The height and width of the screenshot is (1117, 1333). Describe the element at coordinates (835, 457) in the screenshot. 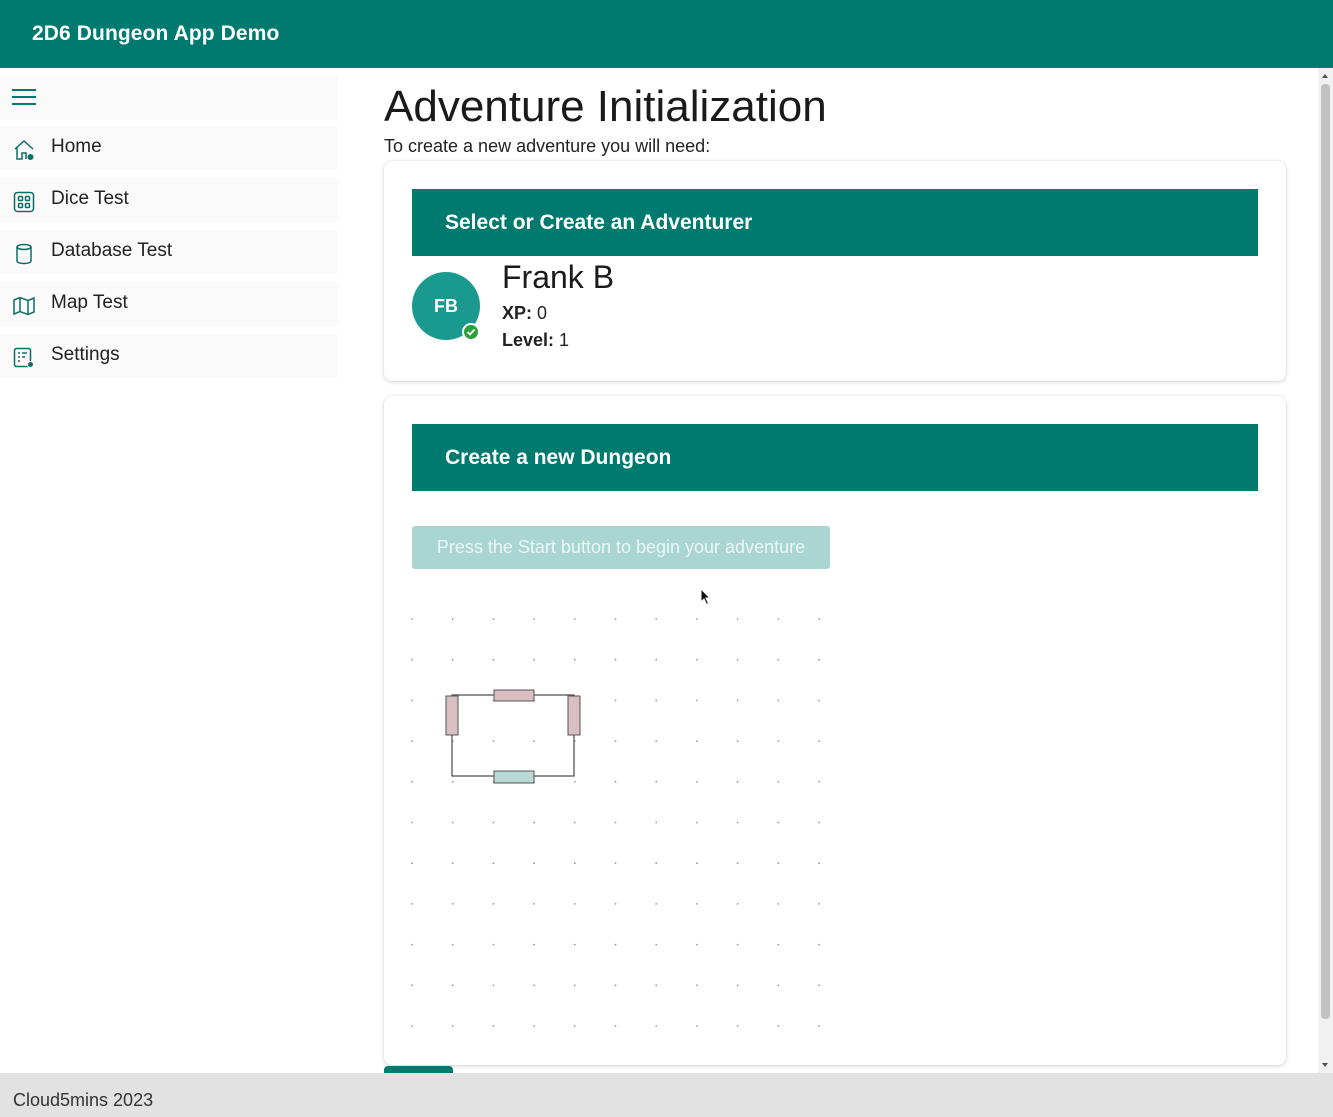

I see `dungeon-card-header: Create a new Dungeon` at that location.